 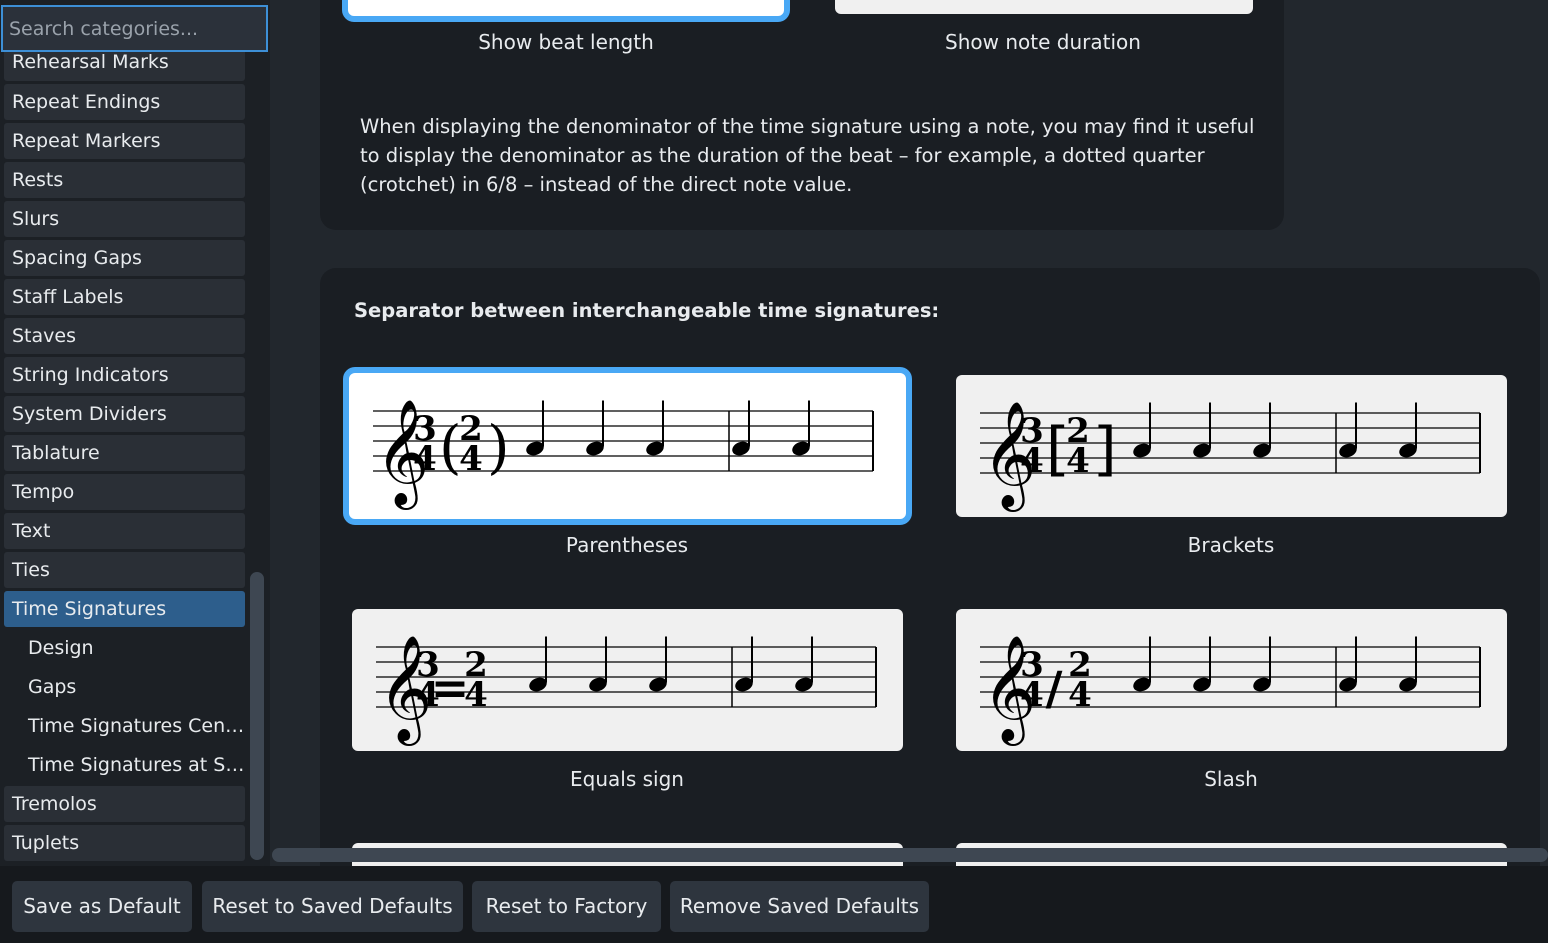 I want to click on subcategory-item-time-signatures-centered: Time Signatures Centered, so click(x=127, y=726).